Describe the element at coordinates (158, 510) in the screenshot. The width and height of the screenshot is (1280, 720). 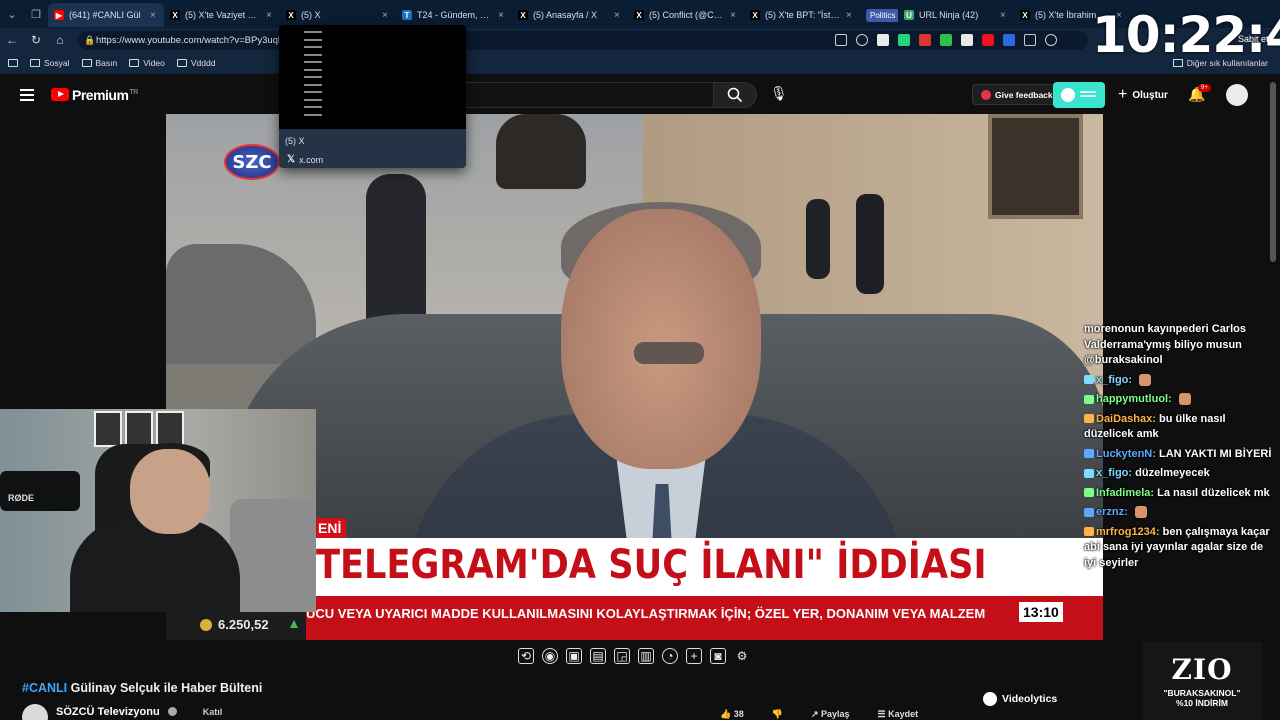
I see `streamer-webcam: RØDE` at that location.